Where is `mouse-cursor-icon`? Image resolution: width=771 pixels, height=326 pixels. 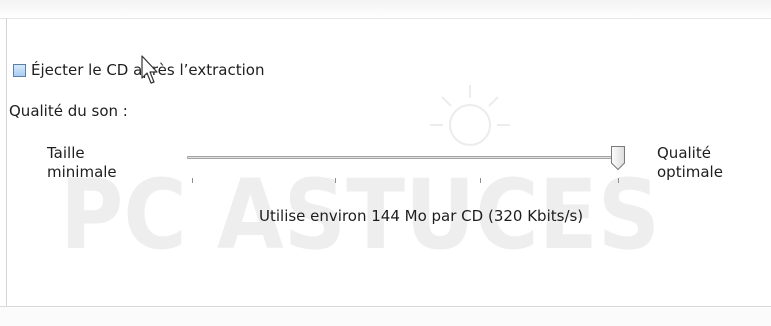
mouse-cursor-icon is located at coordinates (149, 69).